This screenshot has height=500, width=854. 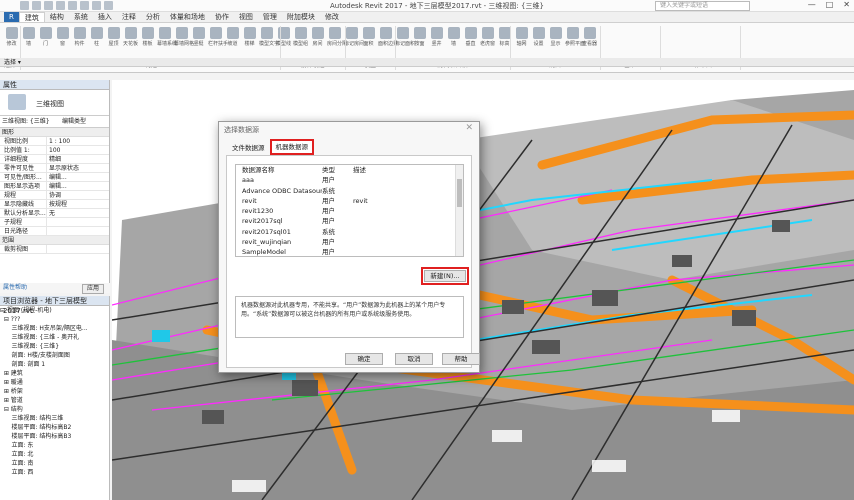 I want to click on ribbon-button: 天花板, so click(x=130, y=40).